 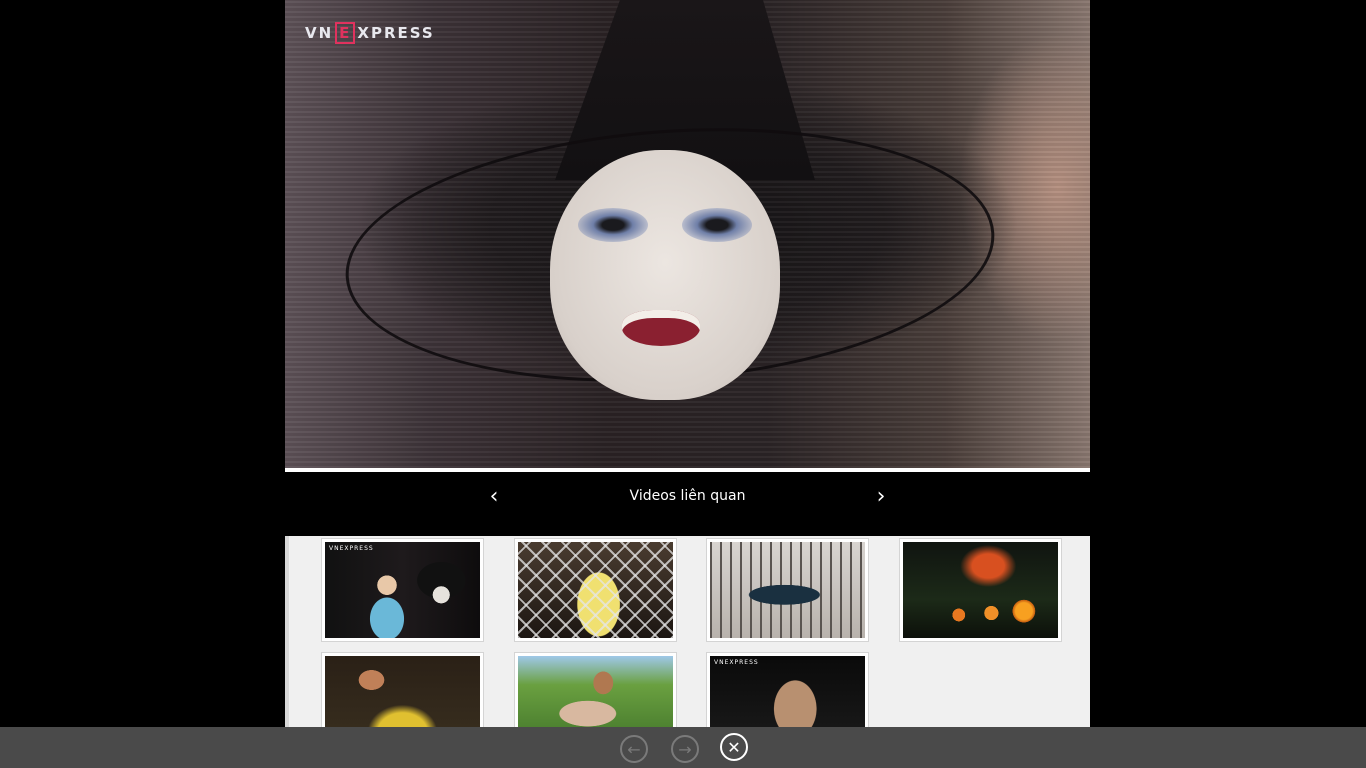 I want to click on arrow-left-icon: ←, so click(x=634, y=749).